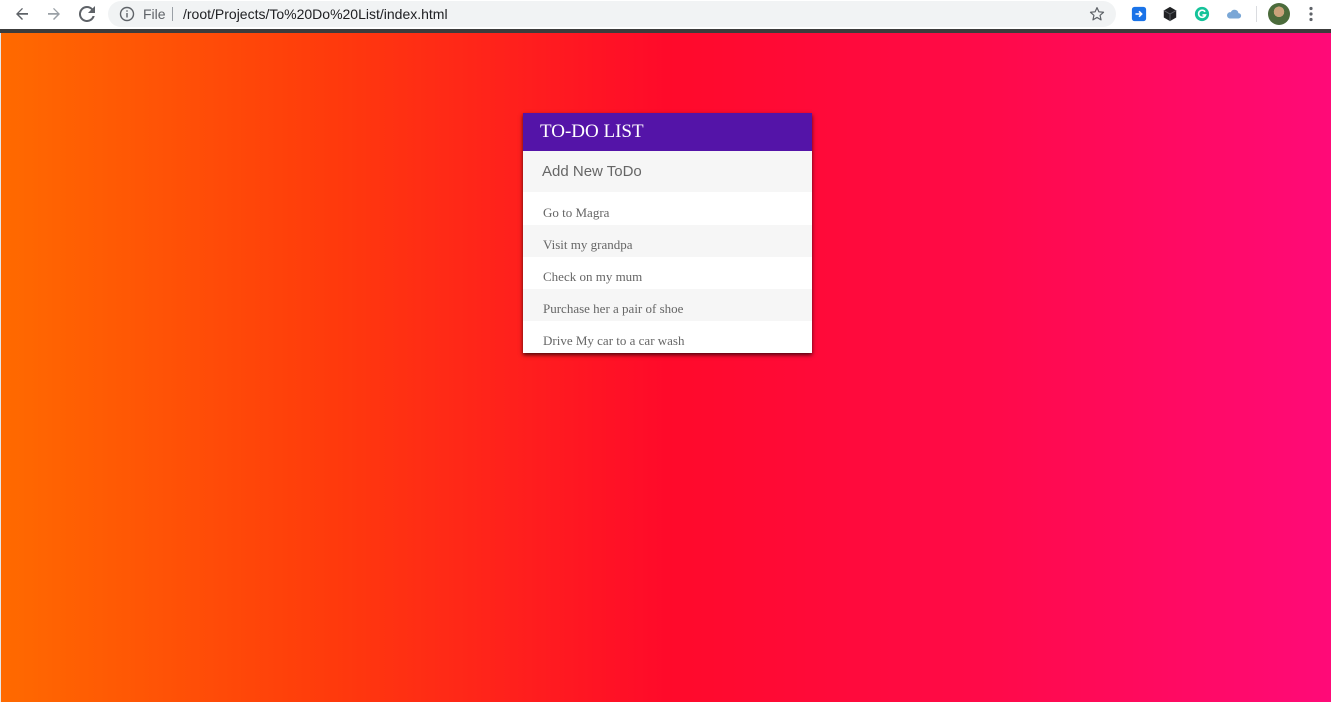 This screenshot has height=702, width=1331. I want to click on extension-share-icon, so click(1139, 14).